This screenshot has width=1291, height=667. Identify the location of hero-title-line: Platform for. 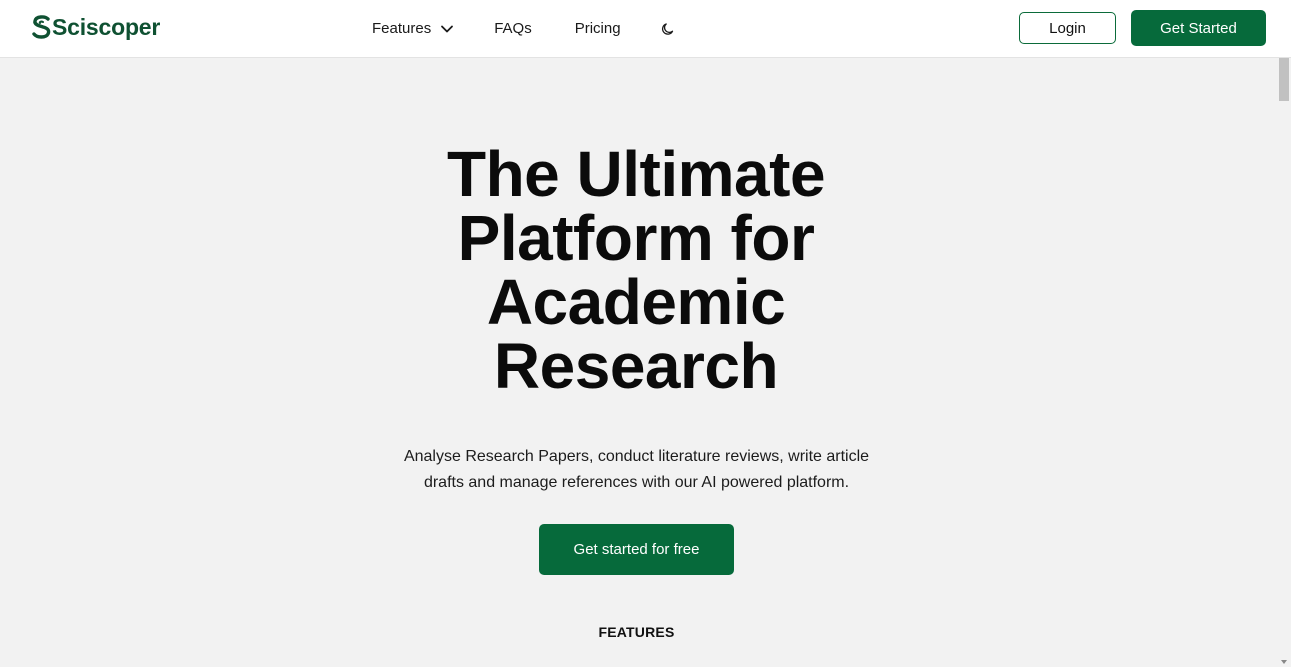
(636, 238).